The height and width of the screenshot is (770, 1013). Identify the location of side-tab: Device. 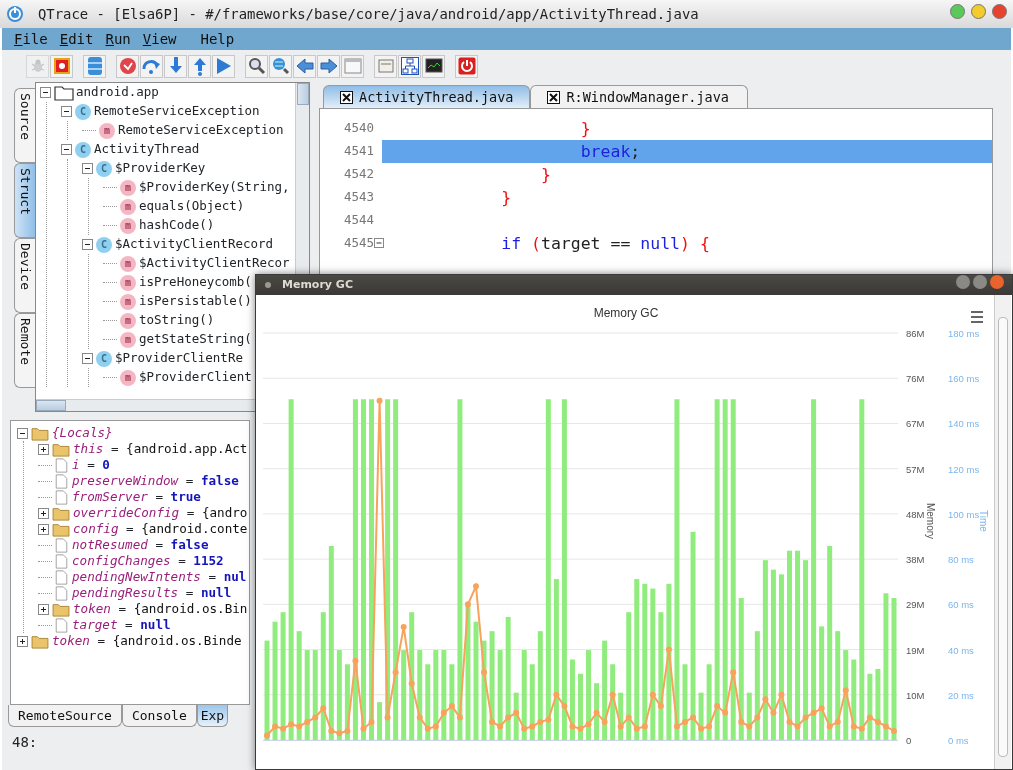
(24, 275).